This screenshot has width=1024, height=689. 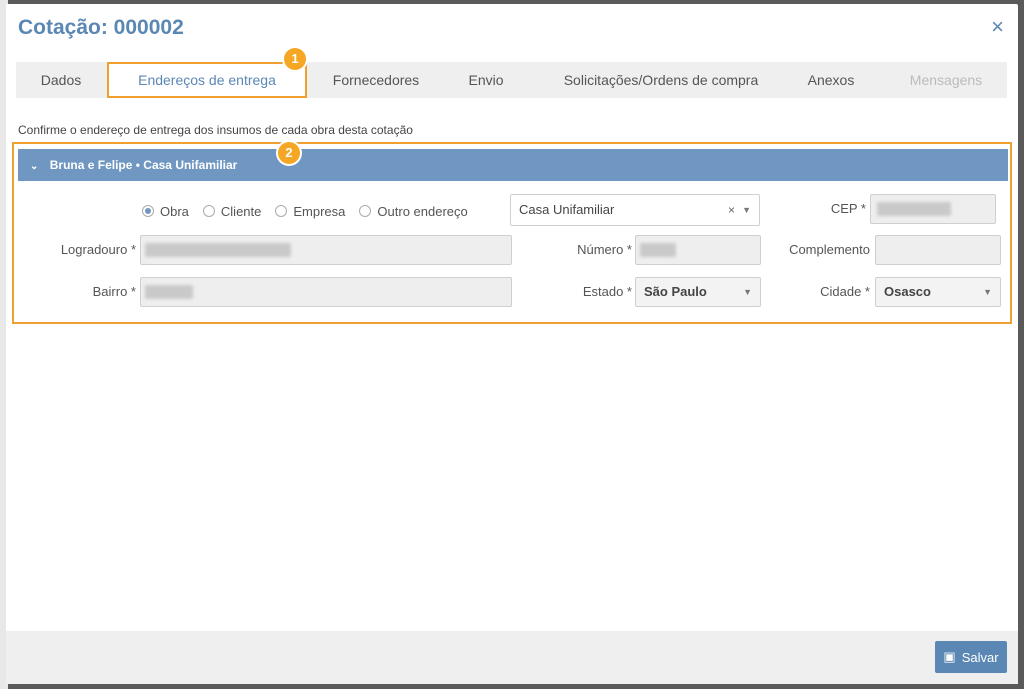 I want to click on estado-label: Estado *, so click(x=607, y=291).